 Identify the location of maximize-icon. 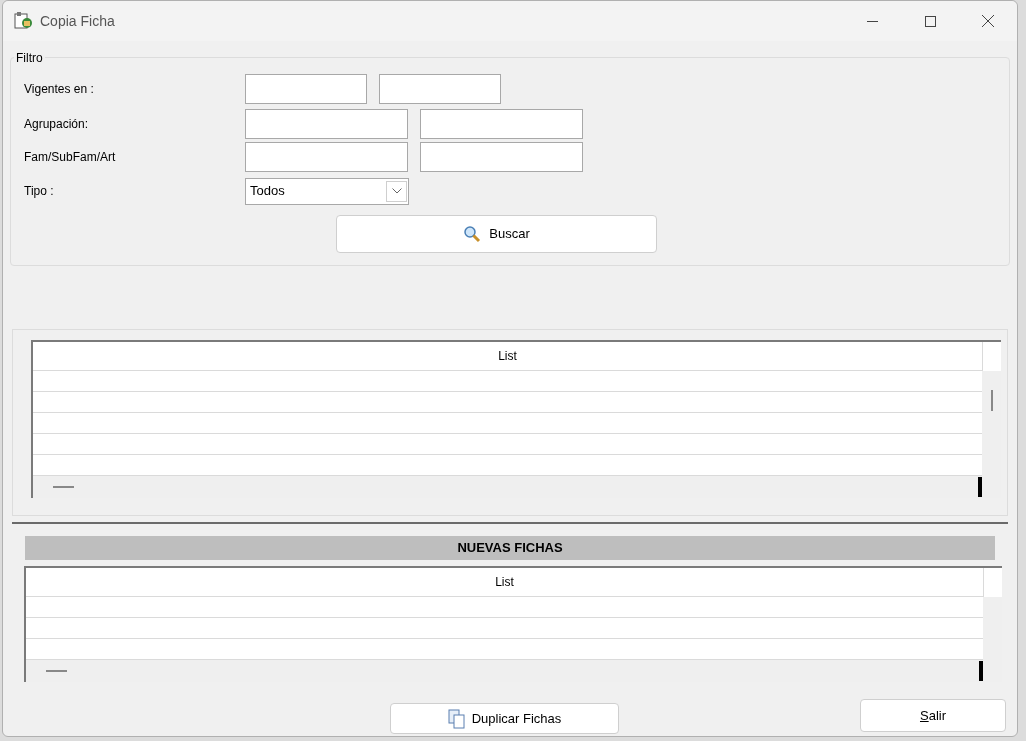
(930, 21).